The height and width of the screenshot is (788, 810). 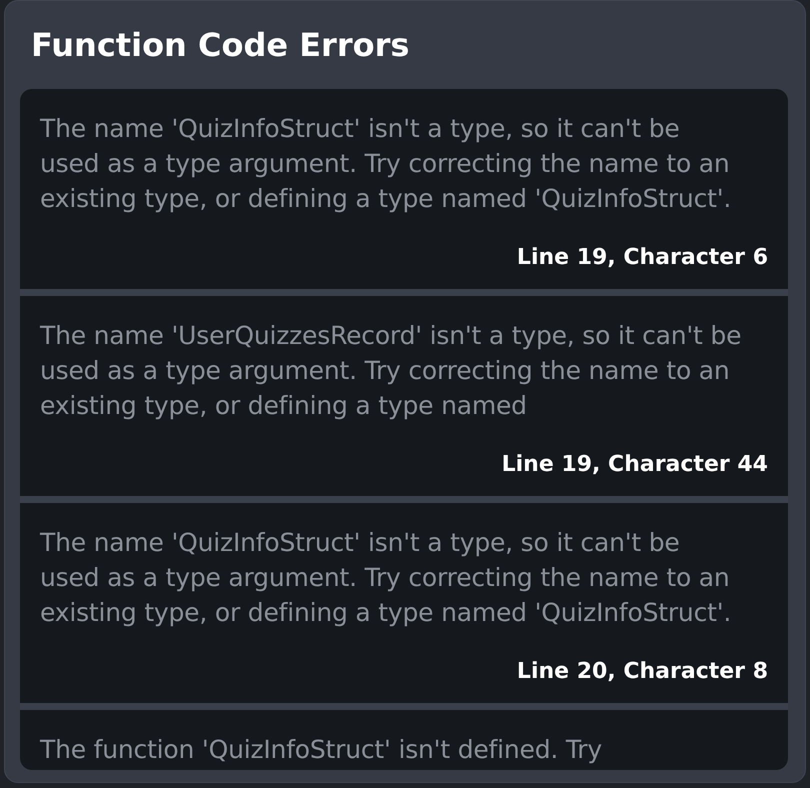 What do you see at coordinates (635, 465) in the screenshot?
I see `error-location: Line 19, Character 44` at bounding box center [635, 465].